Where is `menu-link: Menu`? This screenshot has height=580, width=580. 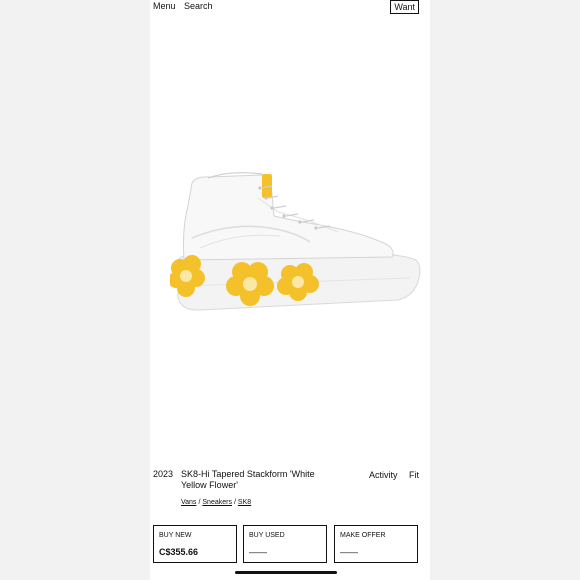
menu-link: Menu is located at coordinates (164, 6).